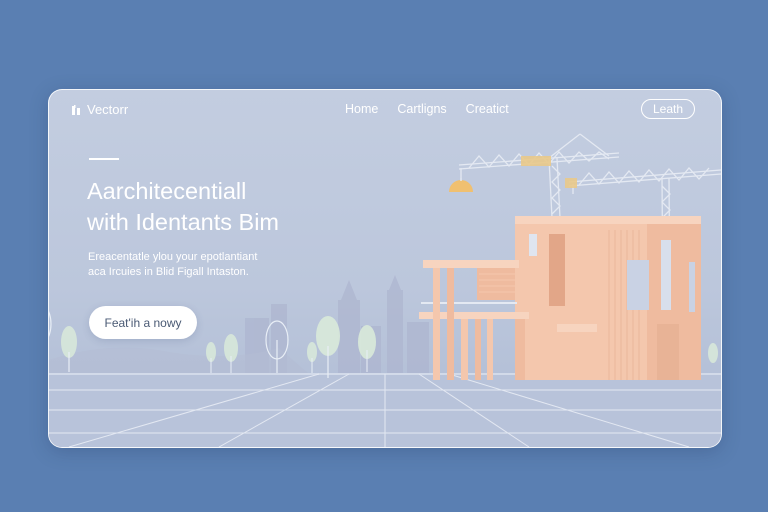  Describe the element at coordinates (421, 109) in the screenshot. I see `nav-link-cartligns: Cartligns` at that location.